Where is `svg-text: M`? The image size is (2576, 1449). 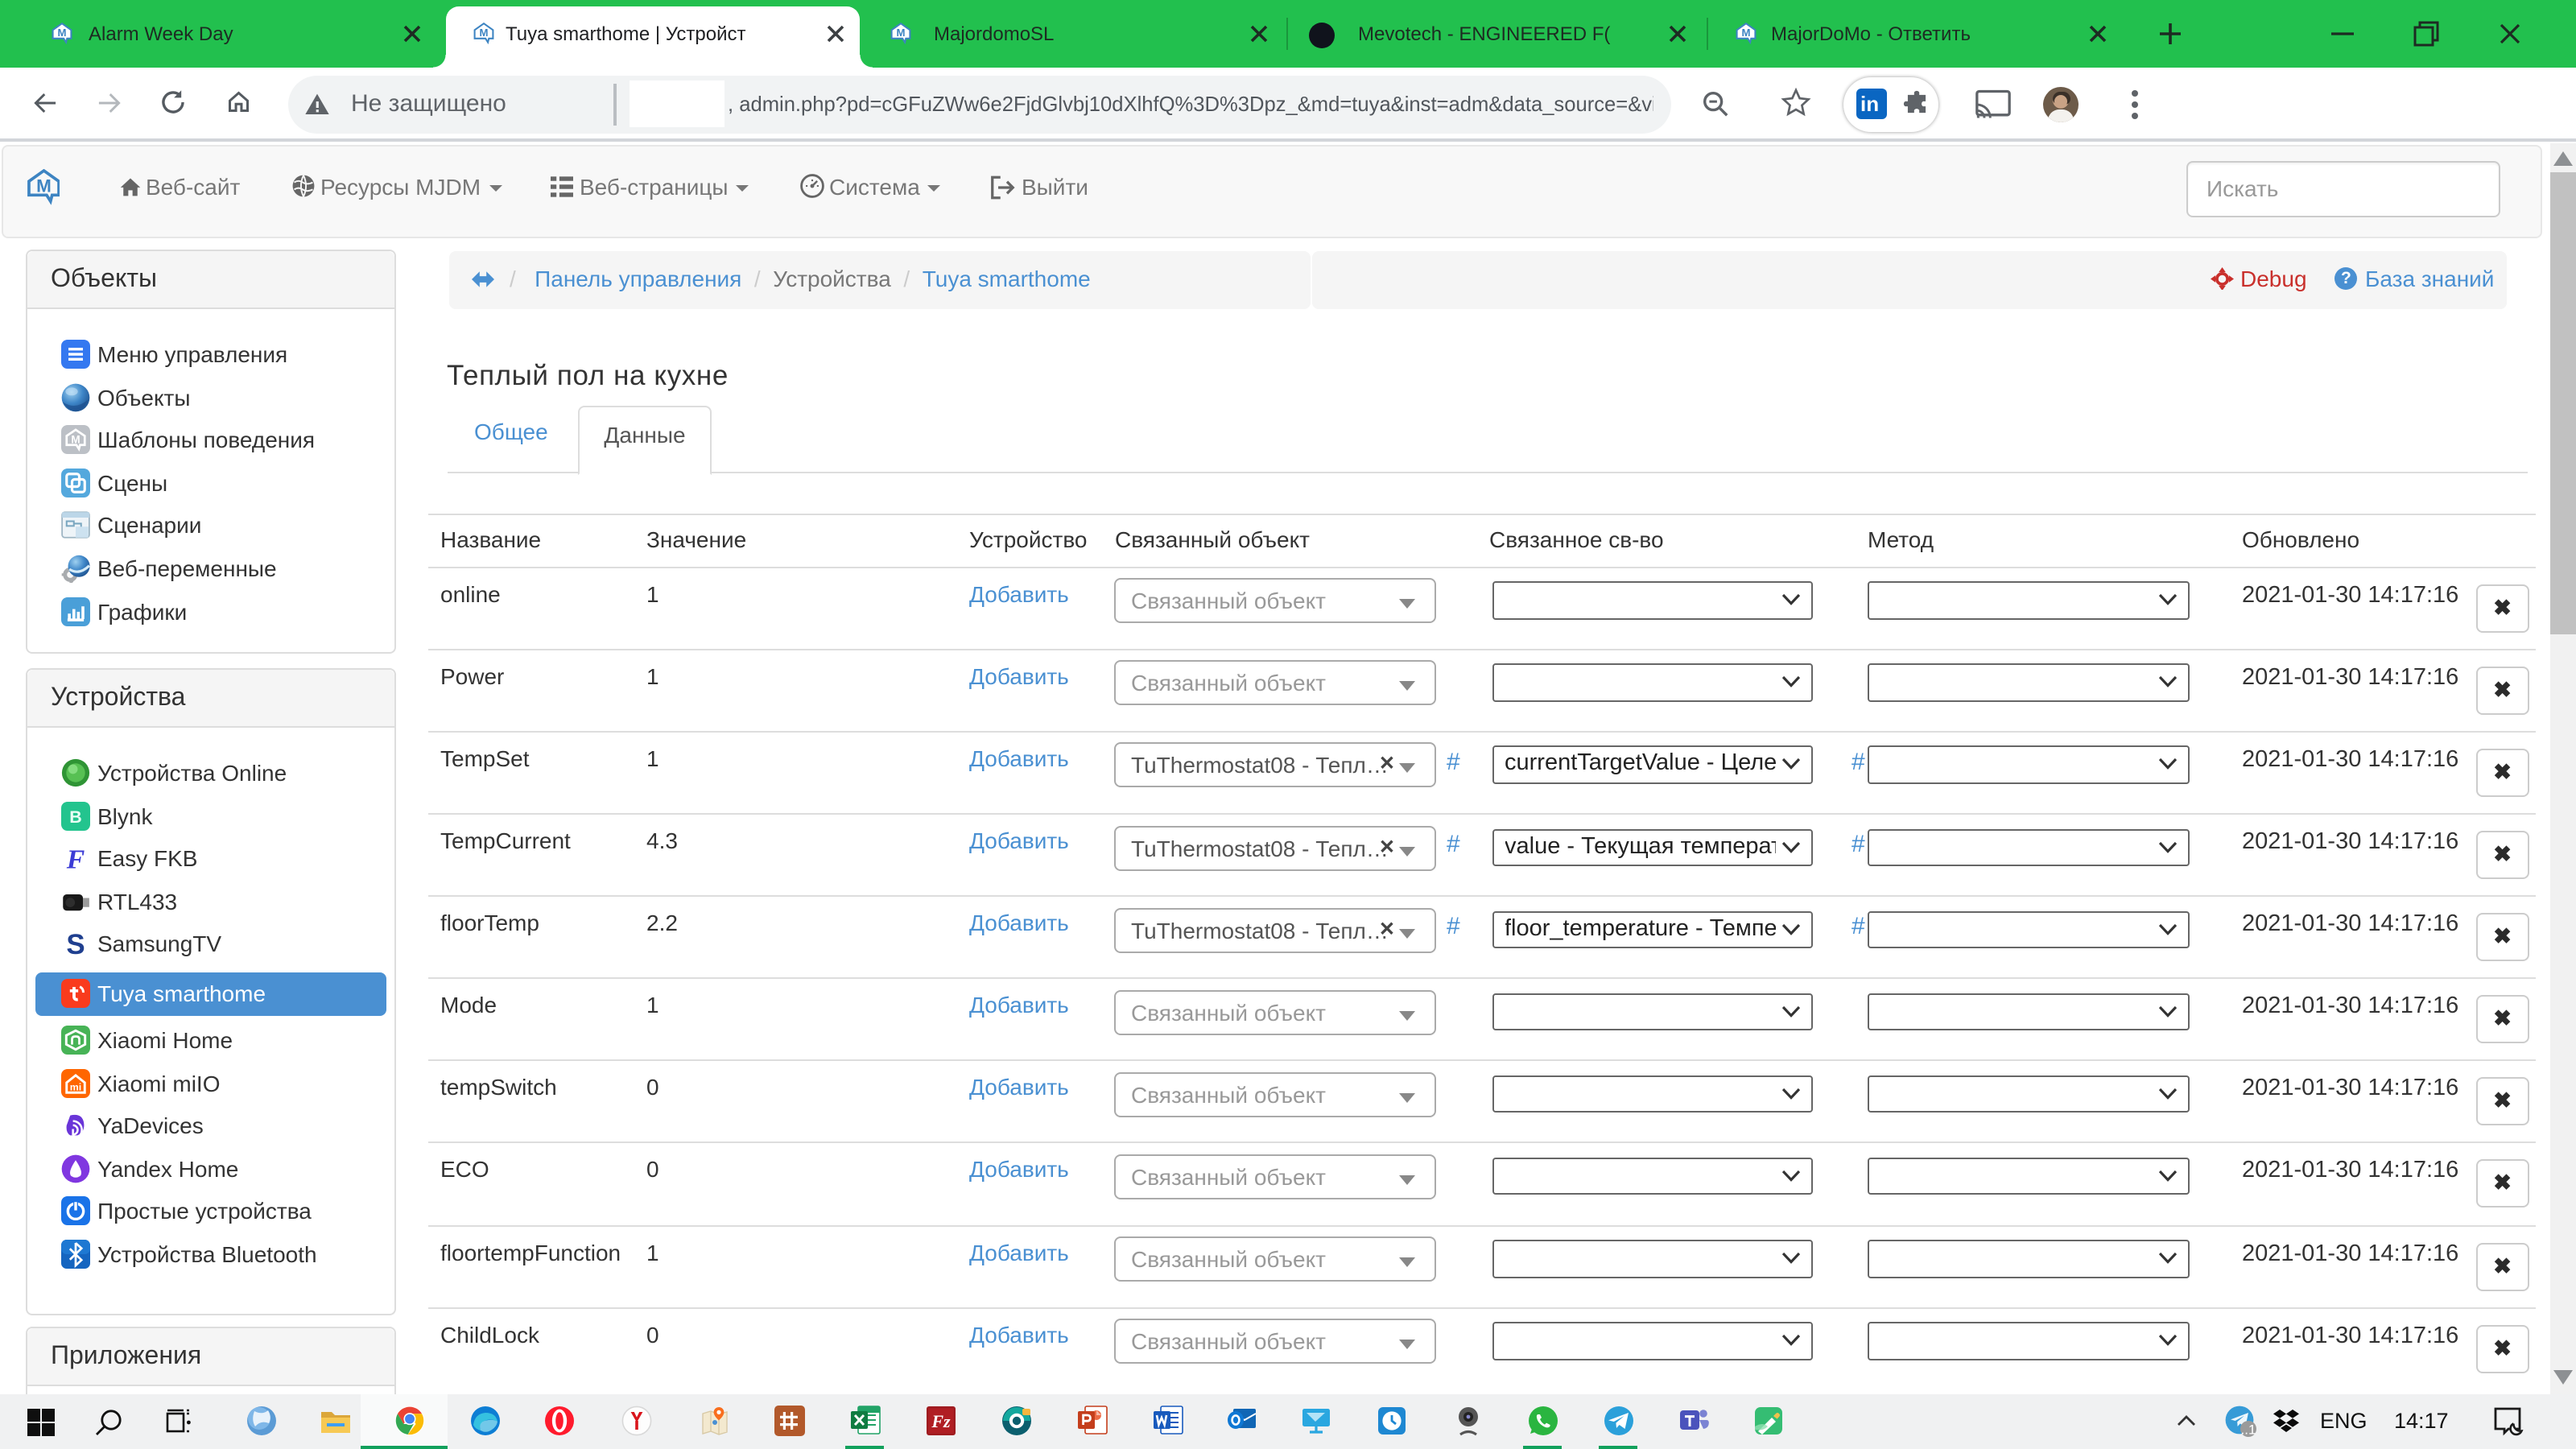 svg-text: M is located at coordinates (44, 185).